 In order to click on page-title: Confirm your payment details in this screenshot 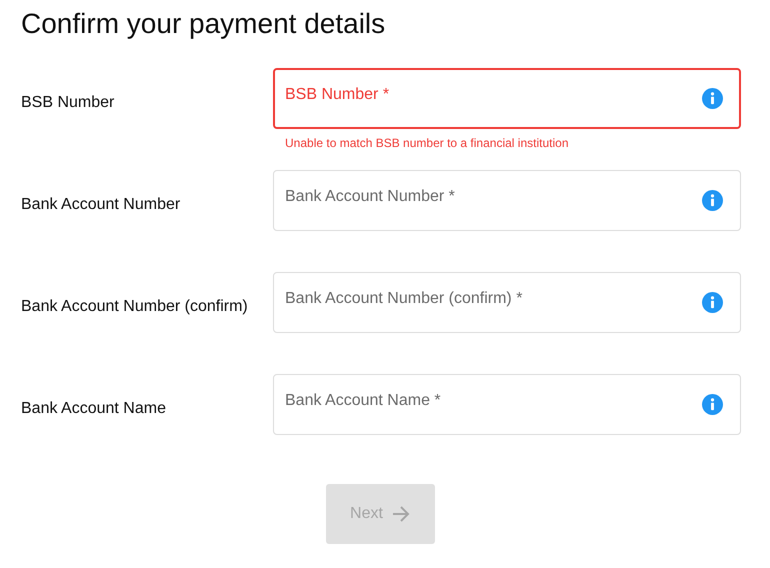, I will do `click(203, 24)`.